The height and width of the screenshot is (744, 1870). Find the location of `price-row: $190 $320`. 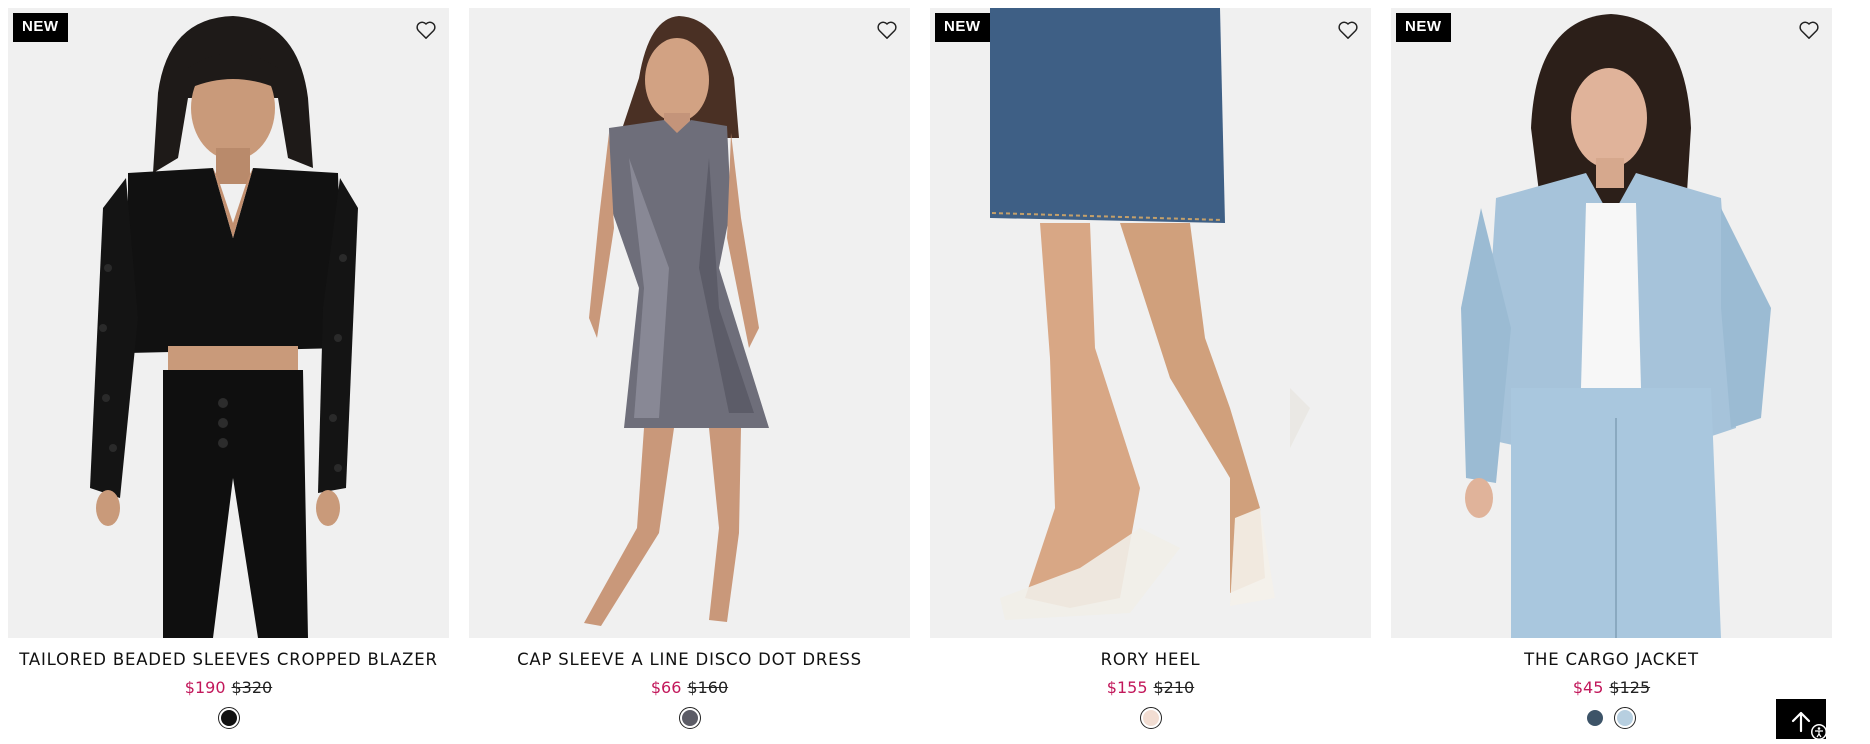

price-row: $190 $320 is located at coordinates (228, 687).